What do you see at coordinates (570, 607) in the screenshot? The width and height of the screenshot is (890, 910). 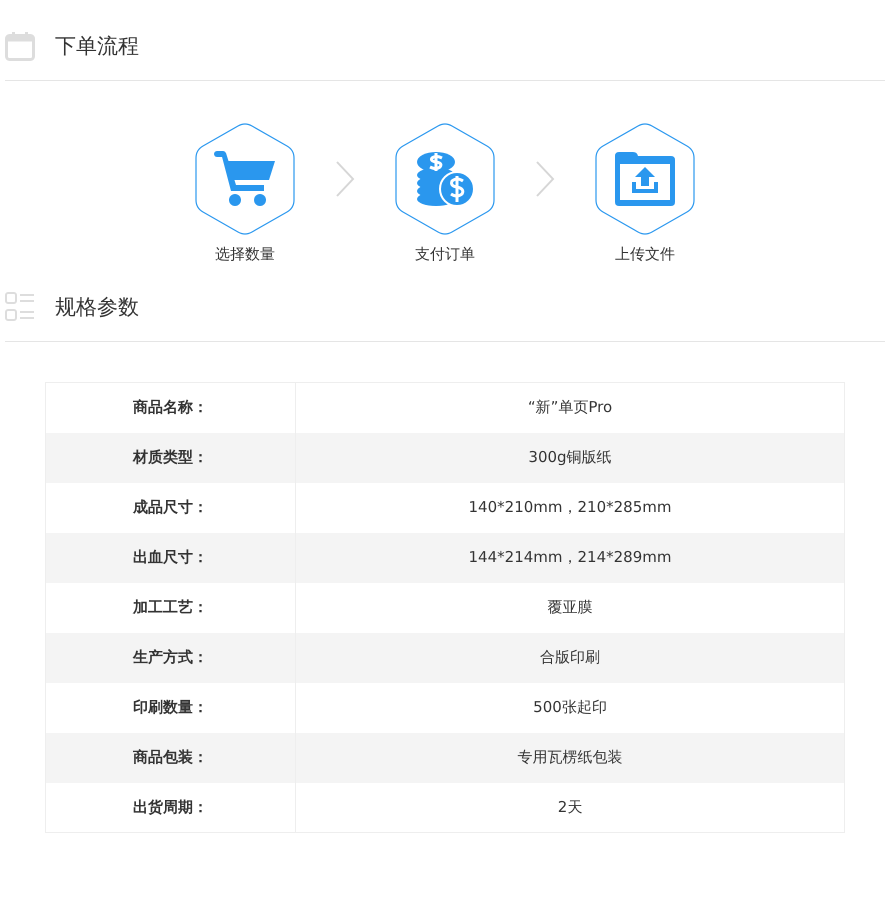 I see `spec-value: 覆亚膜` at bounding box center [570, 607].